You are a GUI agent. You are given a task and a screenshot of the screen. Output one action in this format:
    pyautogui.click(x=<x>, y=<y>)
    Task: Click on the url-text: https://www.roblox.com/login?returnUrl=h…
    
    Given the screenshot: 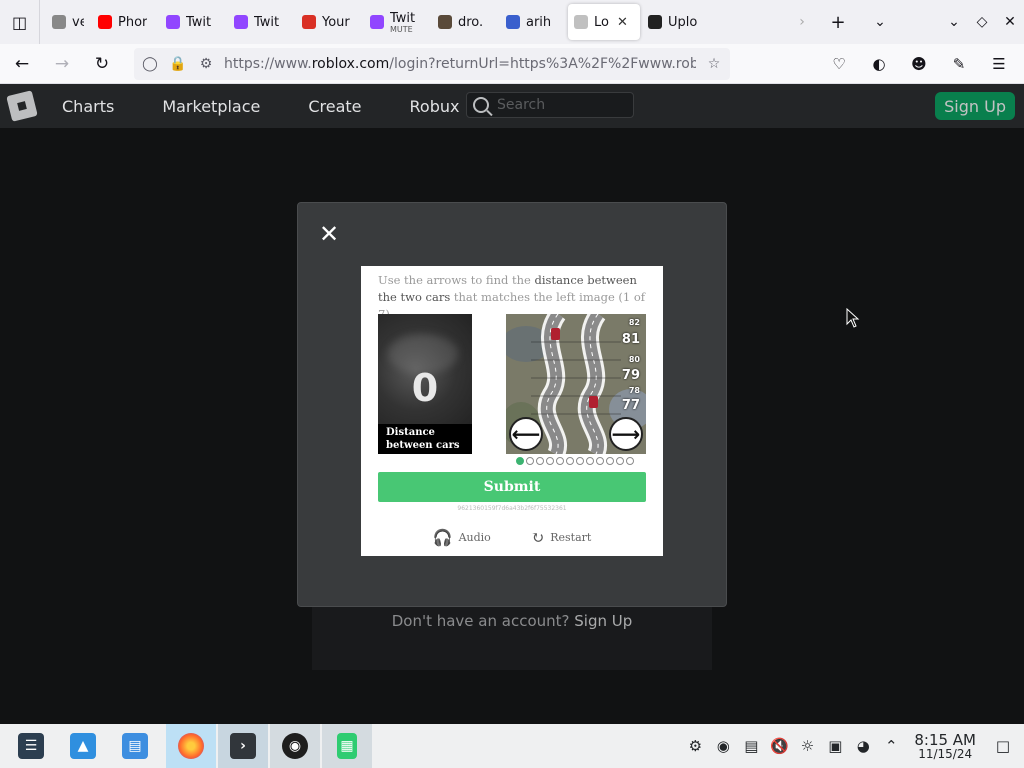 What is the action you would take?
    pyautogui.click(x=460, y=64)
    